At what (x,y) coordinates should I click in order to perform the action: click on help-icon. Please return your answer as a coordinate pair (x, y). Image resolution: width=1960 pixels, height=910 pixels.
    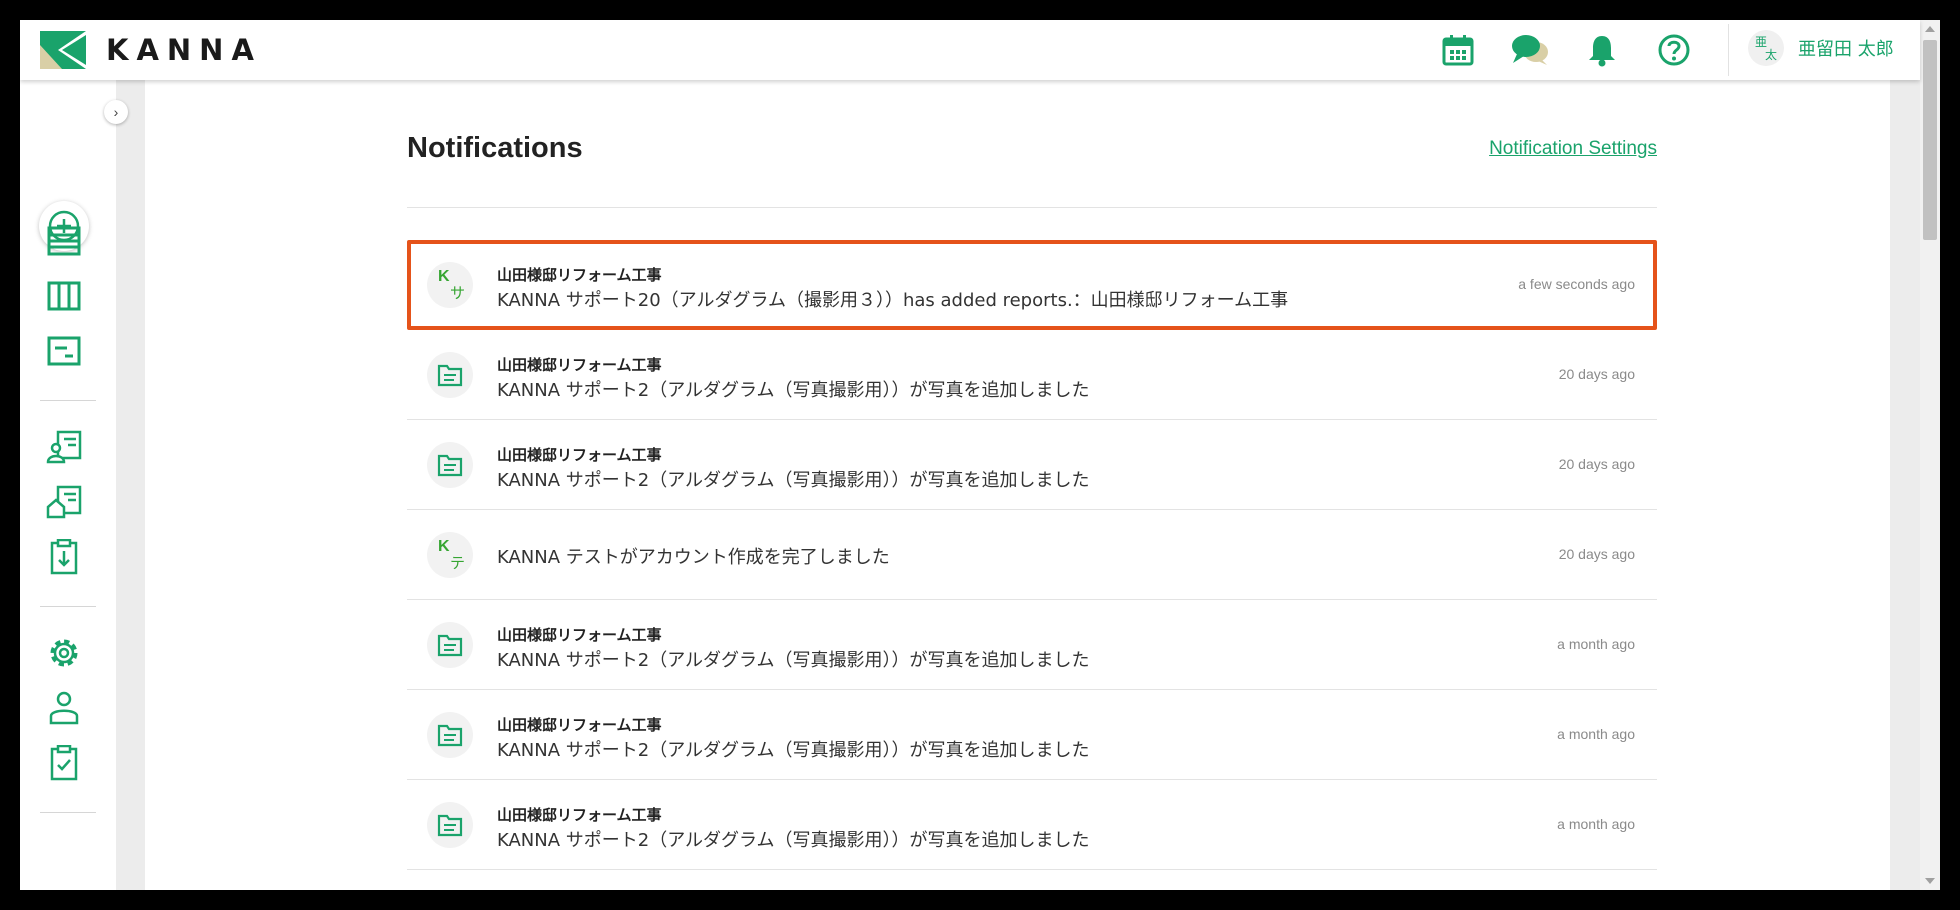
    Looking at the image, I should click on (1674, 50).